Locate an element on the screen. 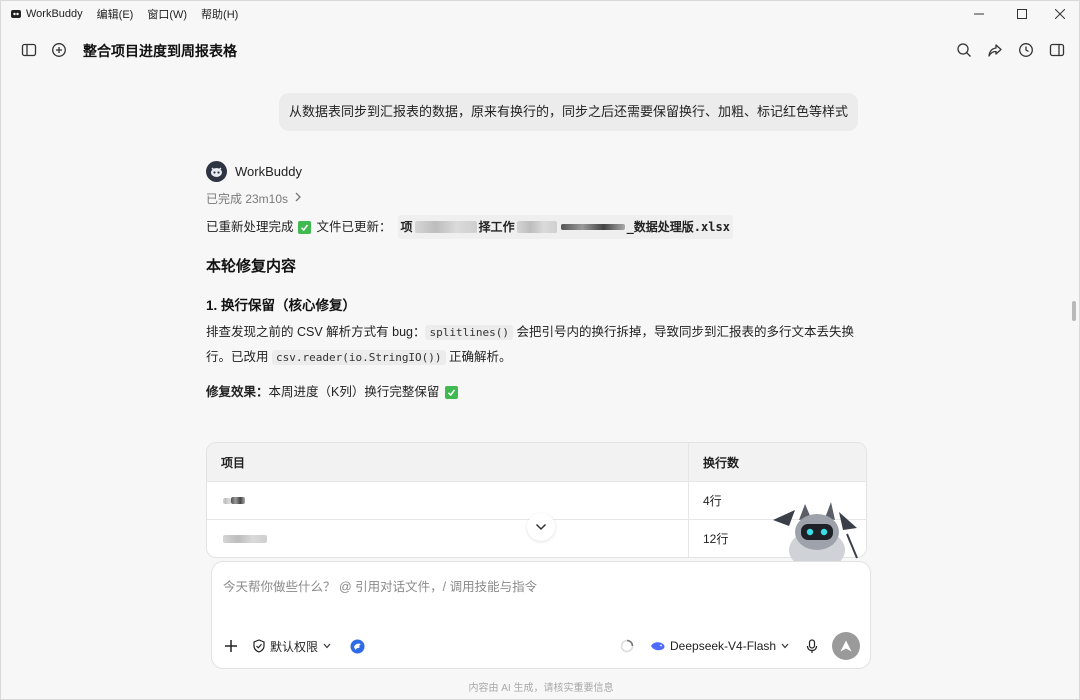 Image resolution: width=1080 pixels, height=700 pixels. results-table: 项目 换行数 4行 12行 is located at coordinates (536, 500).